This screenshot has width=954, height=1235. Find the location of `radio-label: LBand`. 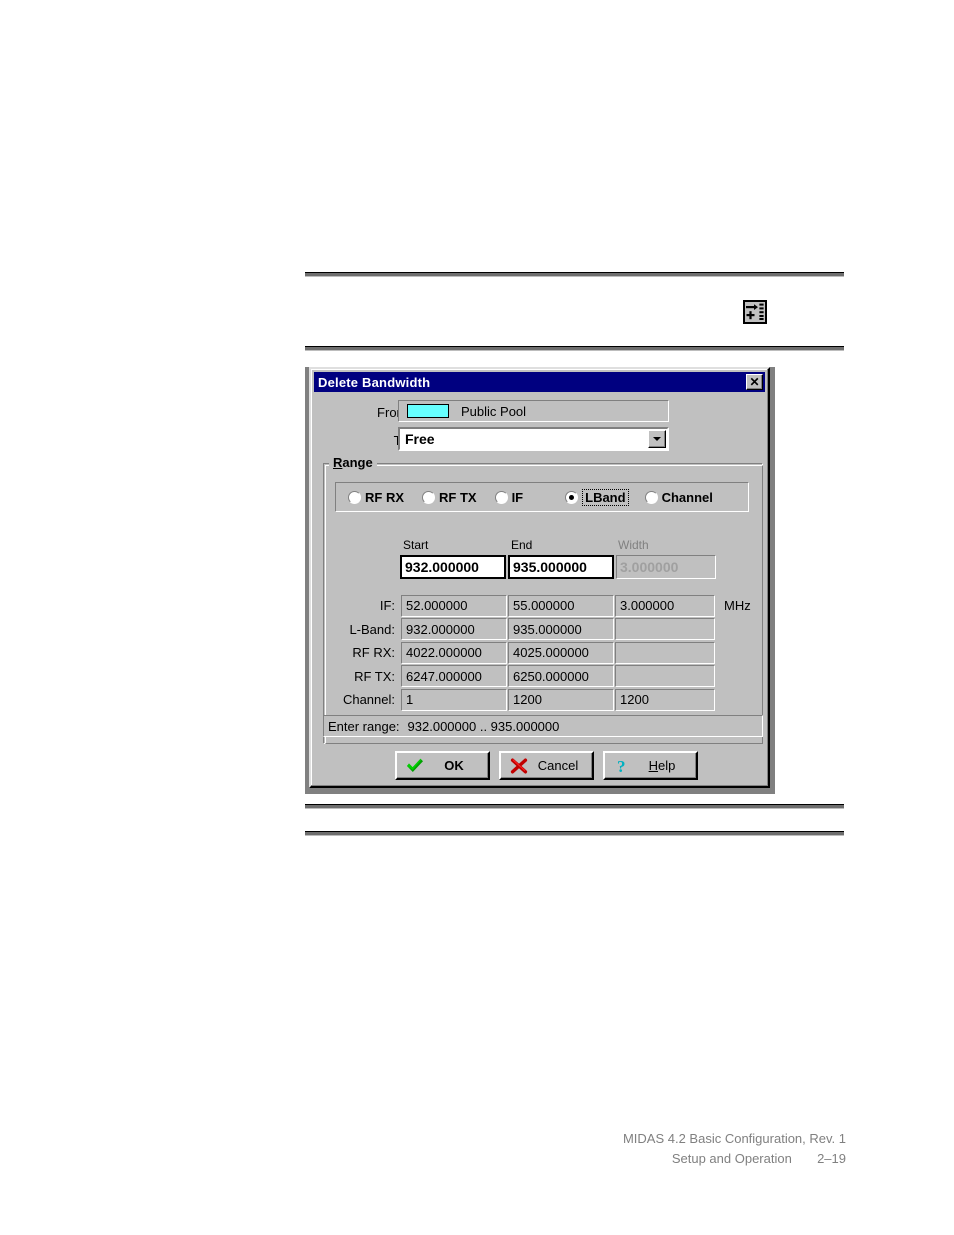

radio-label: LBand is located at coordinates (605, 497).